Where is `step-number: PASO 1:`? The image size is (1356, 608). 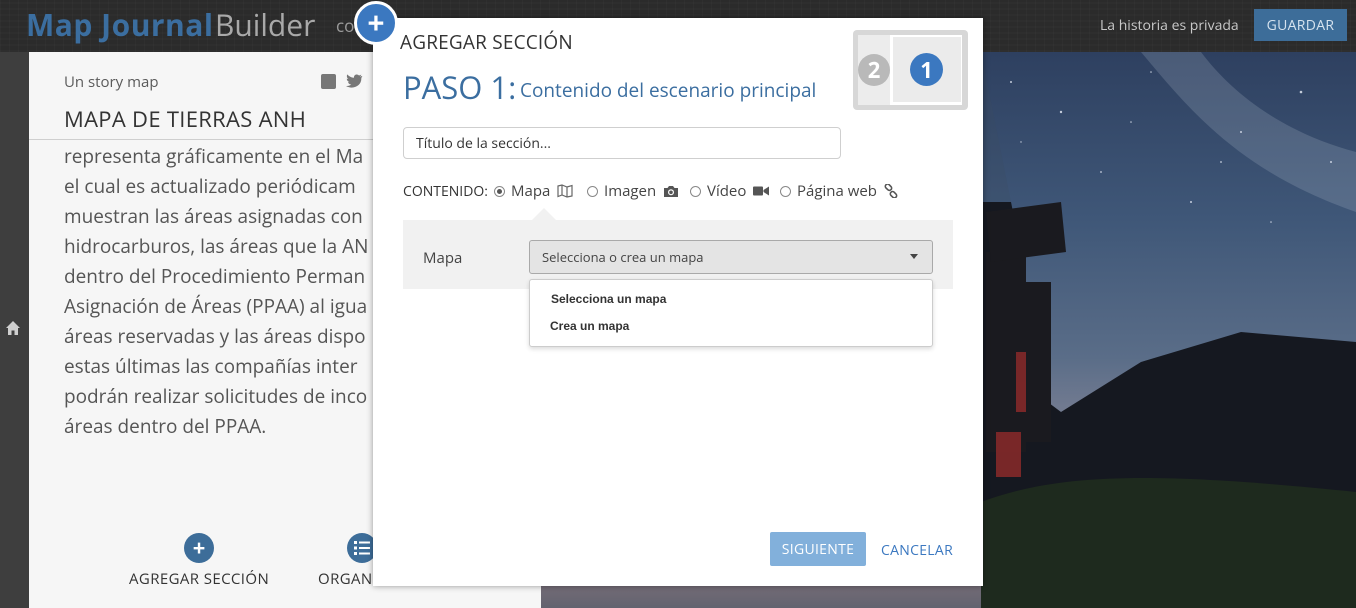
step-number: PASO 1: is located at coordinates (460, 88).